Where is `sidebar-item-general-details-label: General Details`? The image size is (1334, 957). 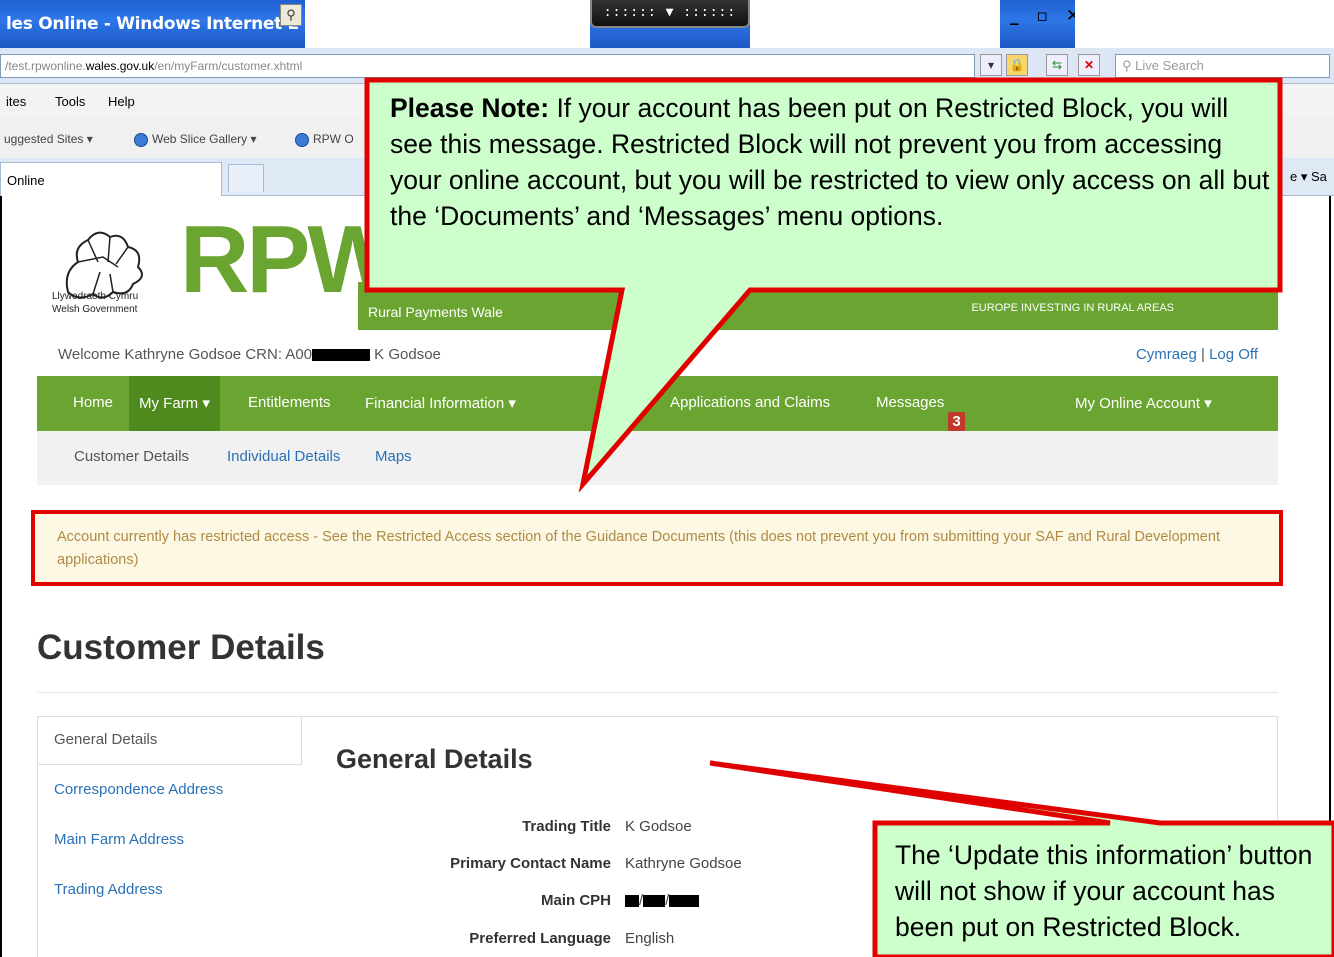 sidebar-item-general-details-label: General Details is located at coordinates (105, 739).